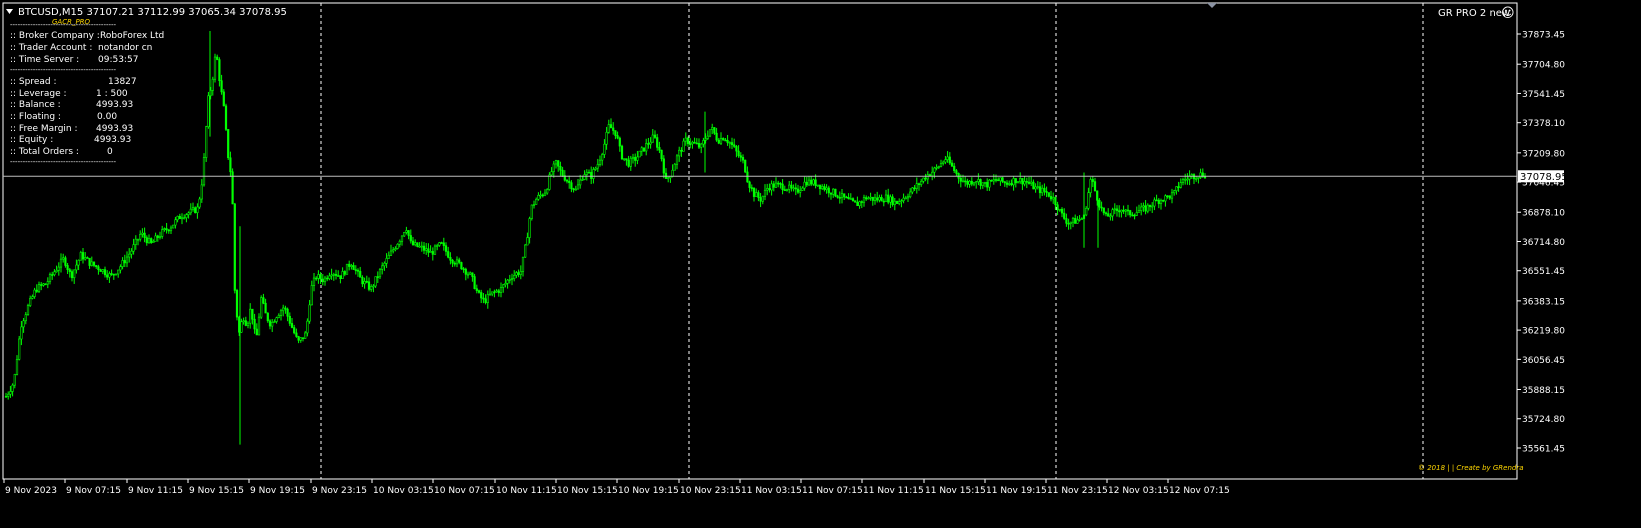  What do you see at coordinates (122, 82) in the screenshot?
I see `spread-value: 13827` at bounding box center [122, 82].